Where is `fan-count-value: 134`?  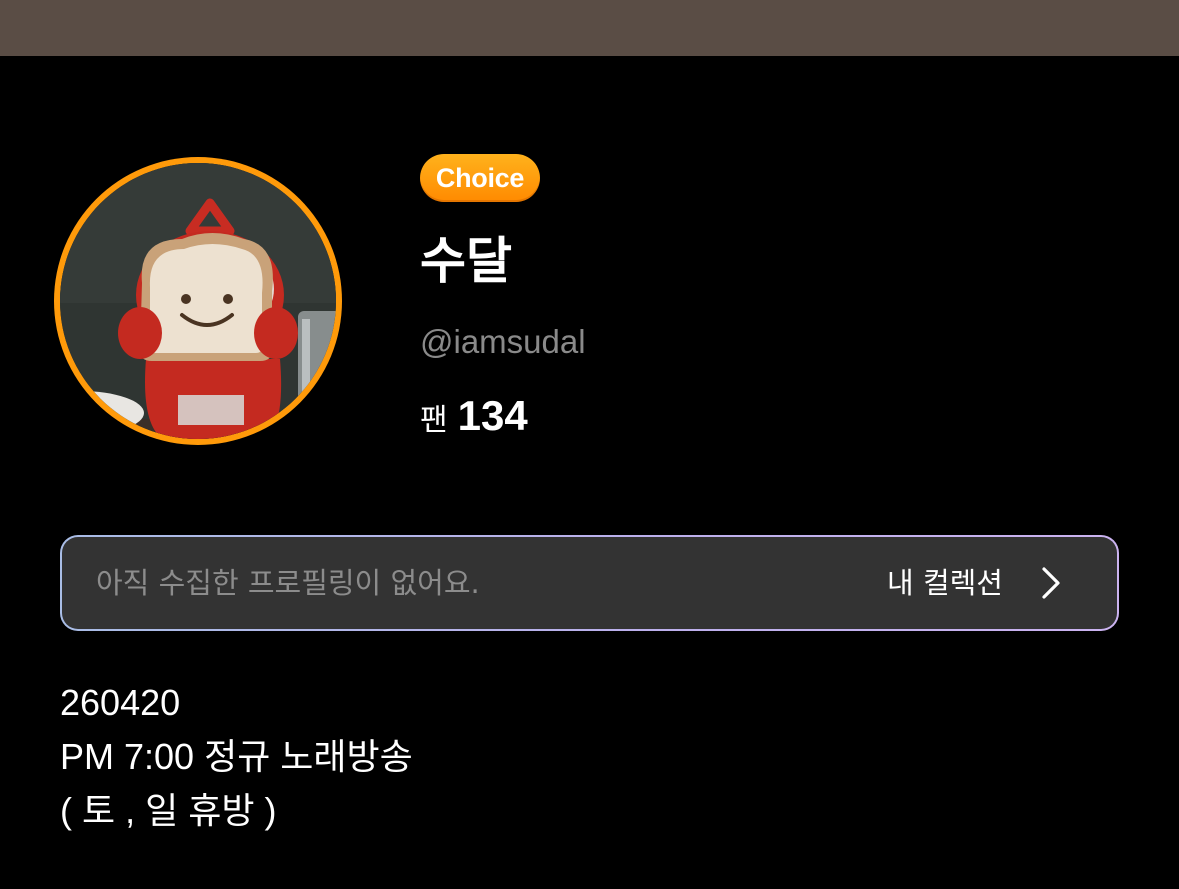 fan-count-value: 134 is located at coordinates (492, 415).